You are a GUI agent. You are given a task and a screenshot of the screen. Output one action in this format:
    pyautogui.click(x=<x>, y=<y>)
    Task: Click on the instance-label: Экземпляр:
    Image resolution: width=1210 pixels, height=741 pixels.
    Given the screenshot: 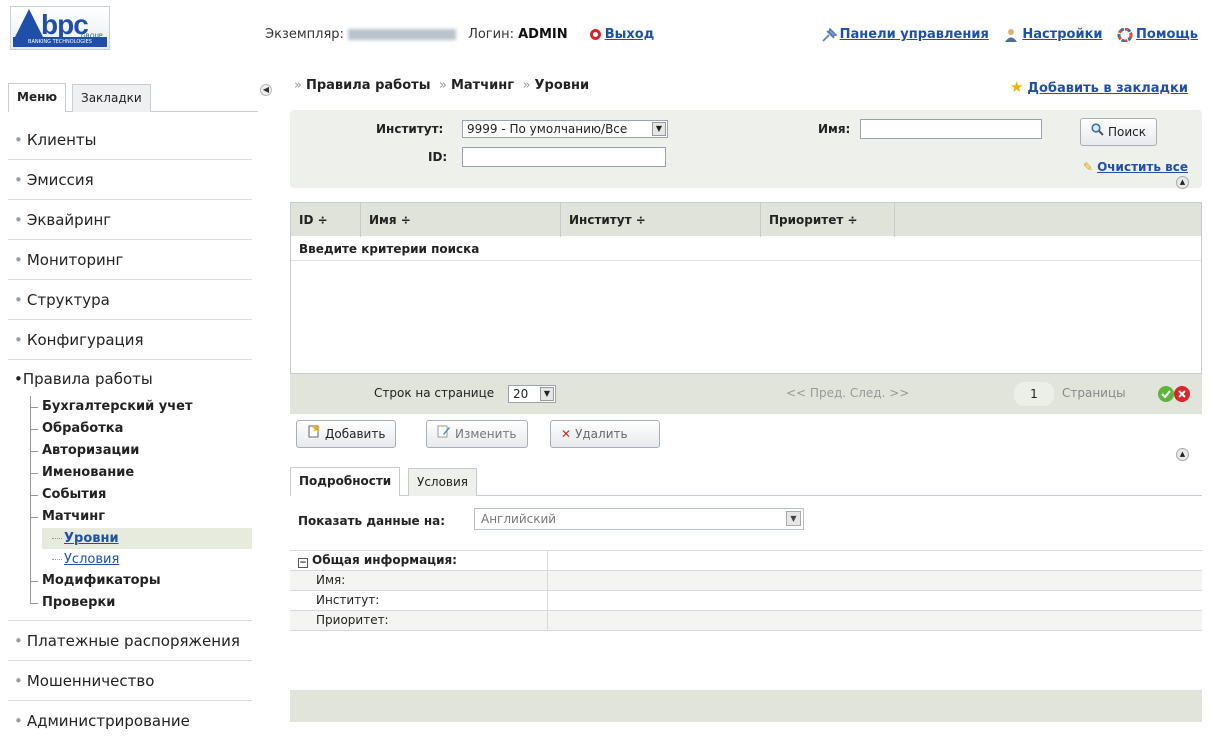 What is the action you would take?
    pyautogui.click(x=304, y=34)
    